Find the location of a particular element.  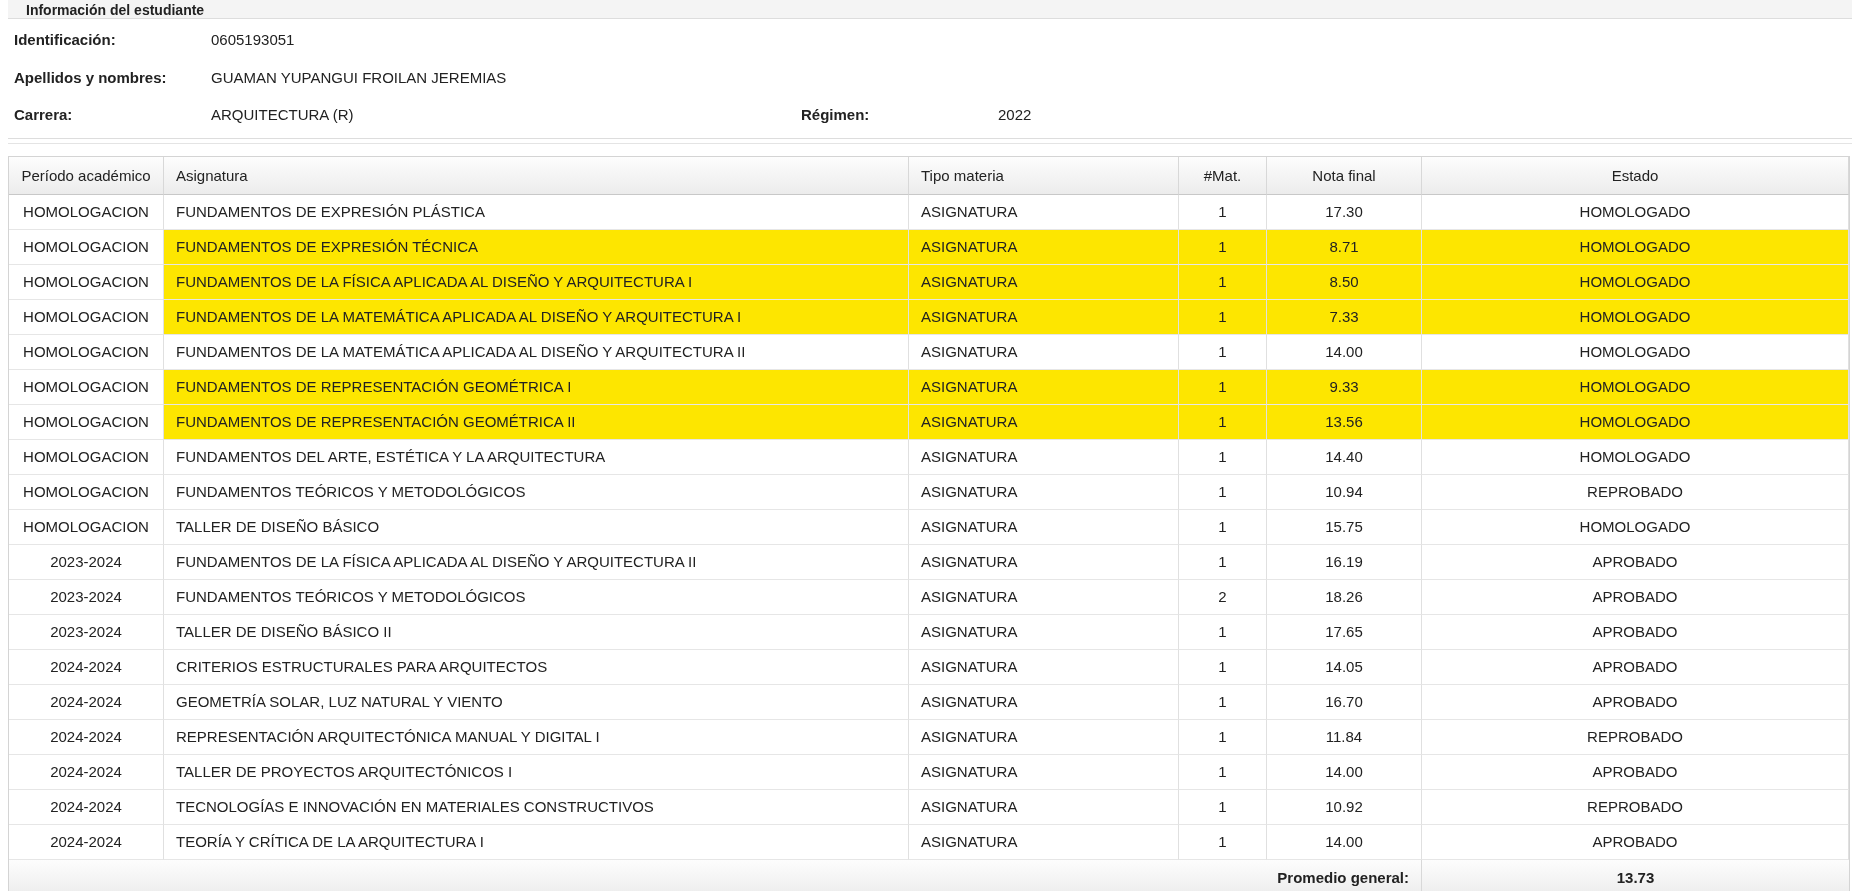

column-header: Estado is located at coordinates (1635, 175).